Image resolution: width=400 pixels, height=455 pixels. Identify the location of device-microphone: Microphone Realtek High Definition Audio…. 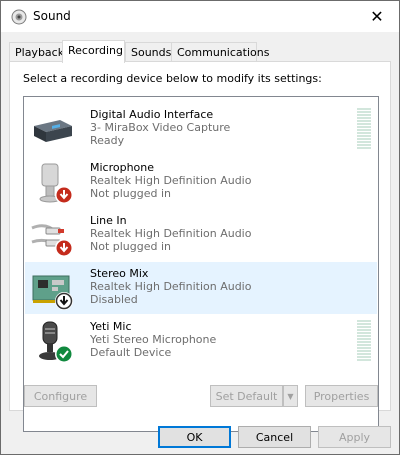
(201, 182).